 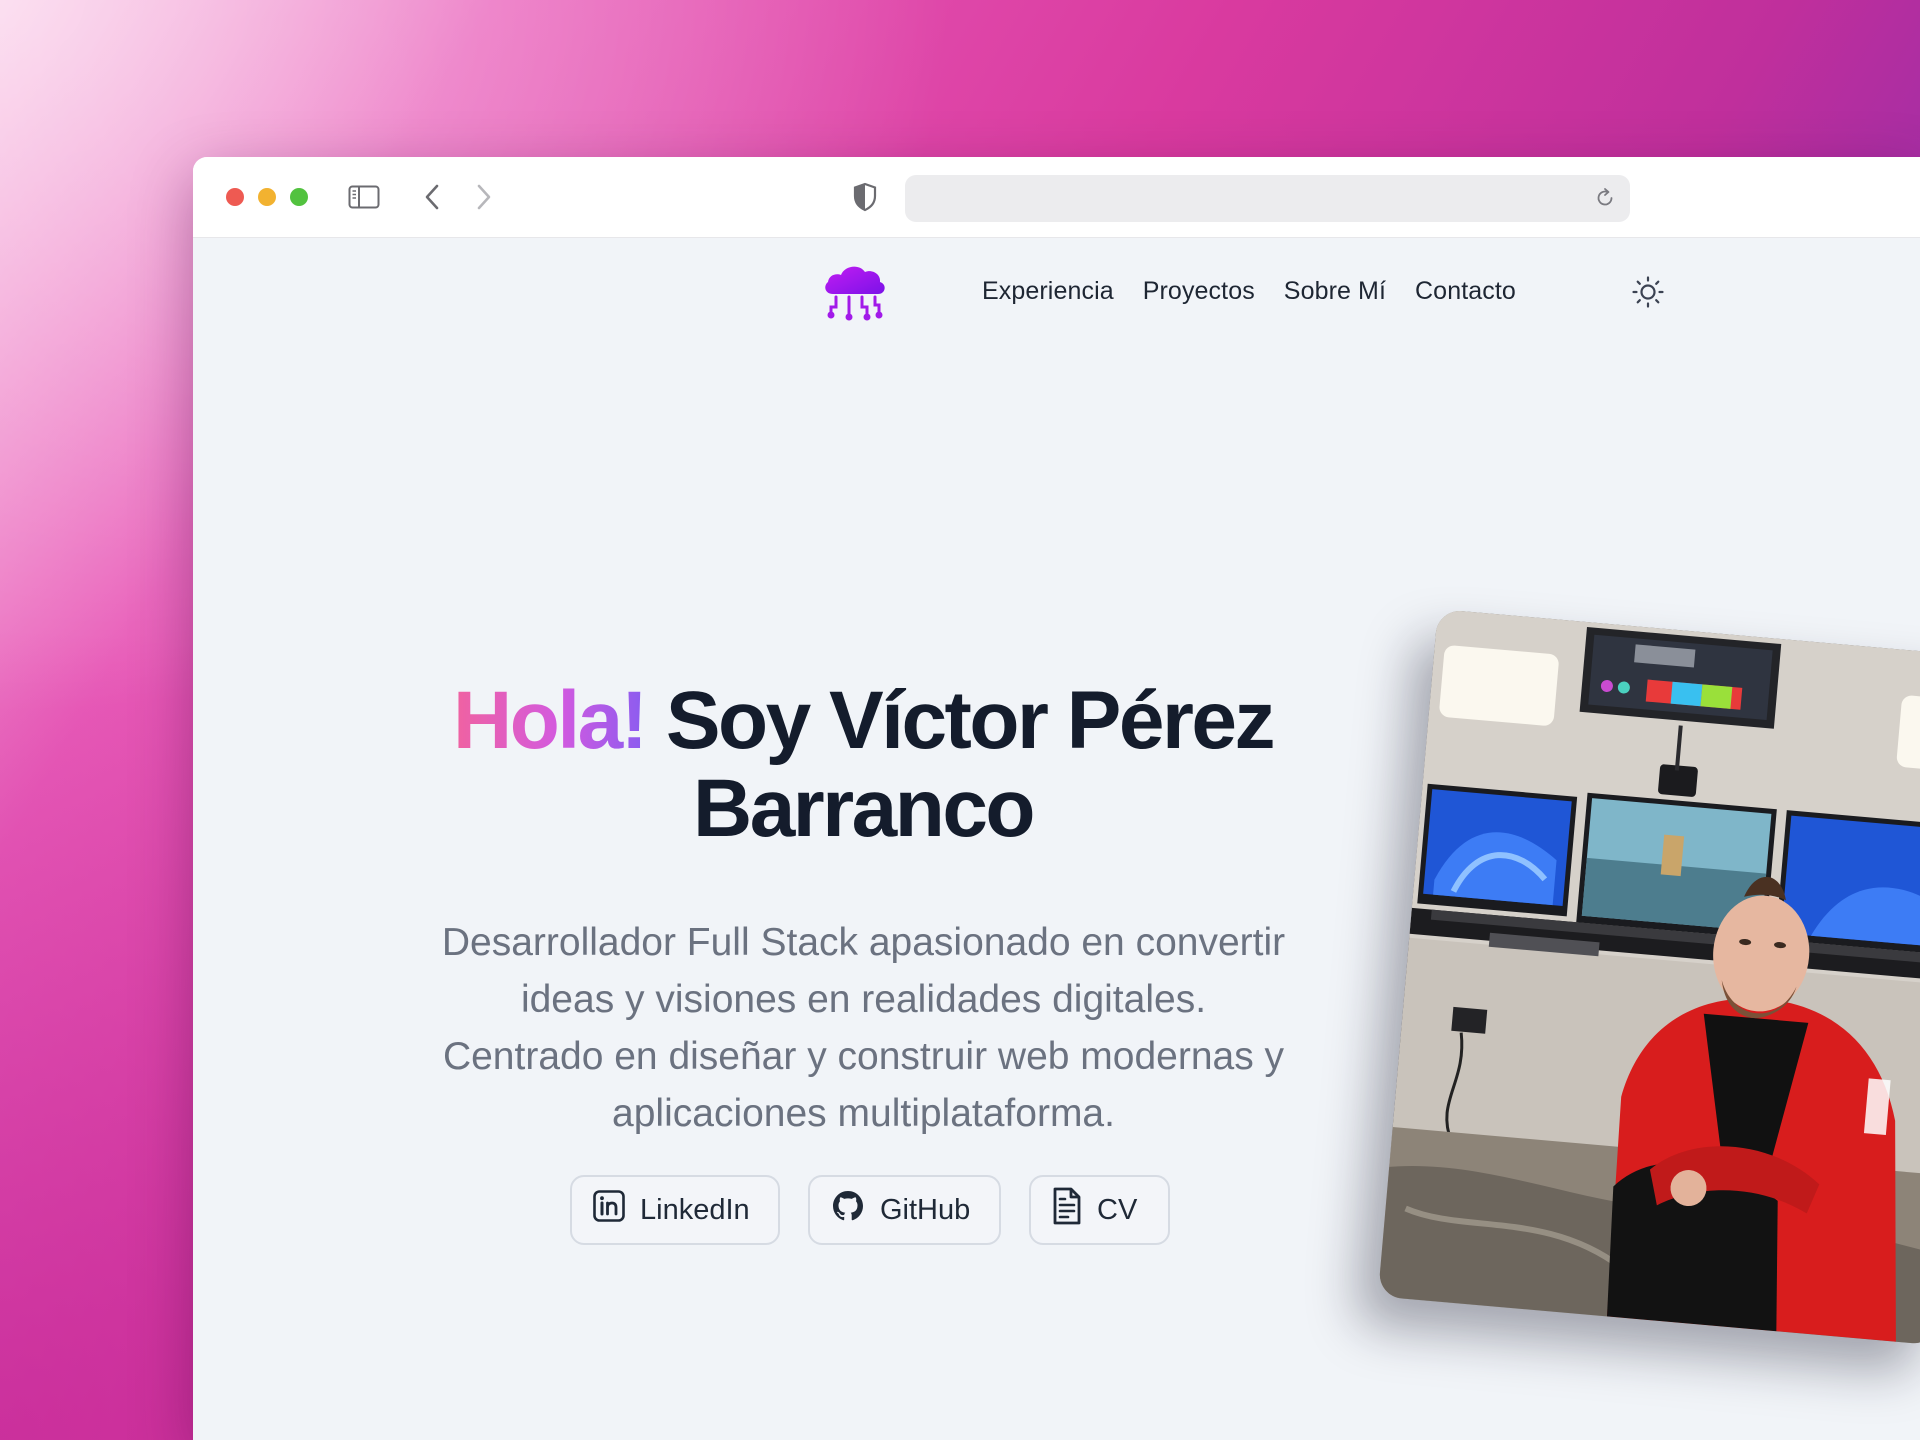 I want to click on close-window-button, so click(x=235, y=197).